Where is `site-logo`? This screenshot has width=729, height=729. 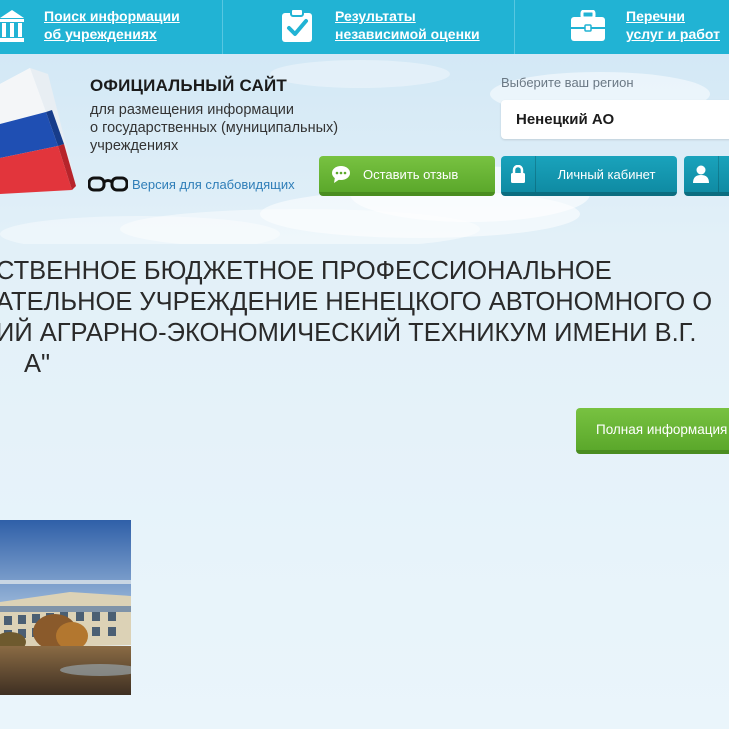
site-logo is located at coordinates (38, 131).